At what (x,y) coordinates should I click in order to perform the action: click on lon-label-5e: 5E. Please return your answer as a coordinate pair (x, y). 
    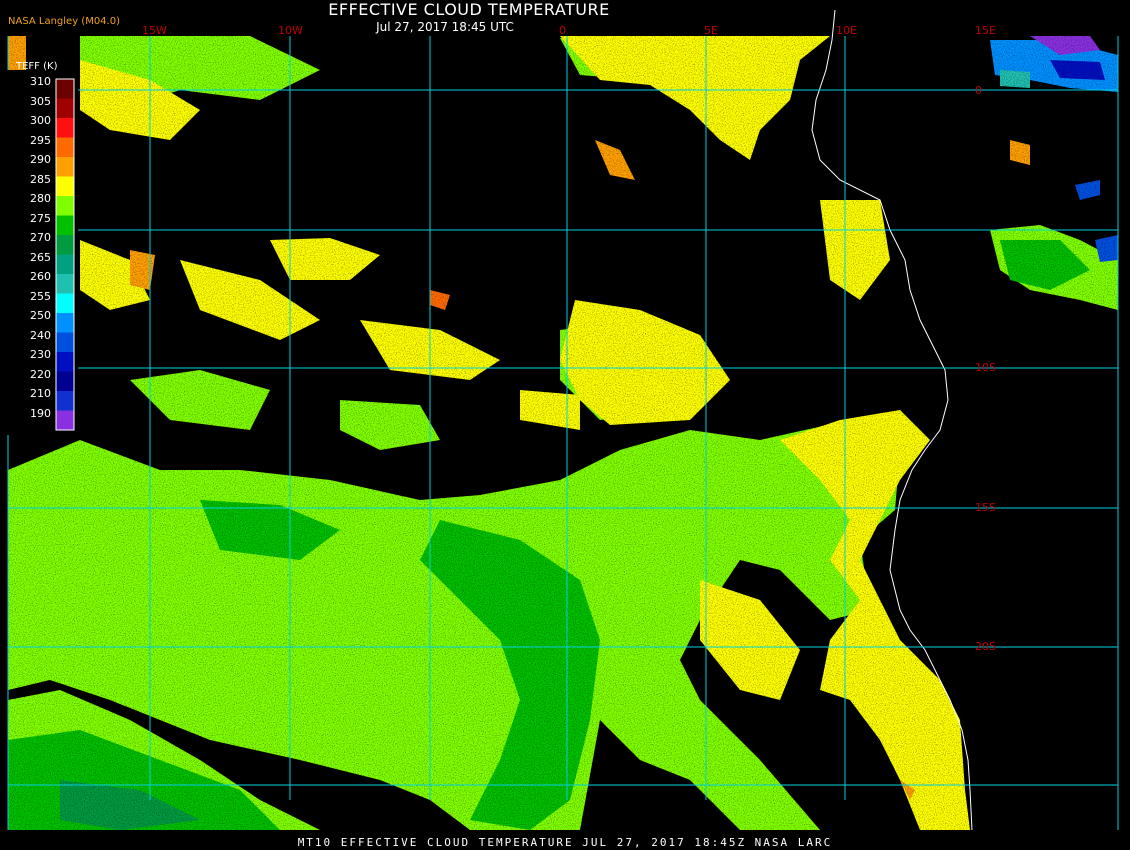
    Looking at the image, I should click on (711, 30).